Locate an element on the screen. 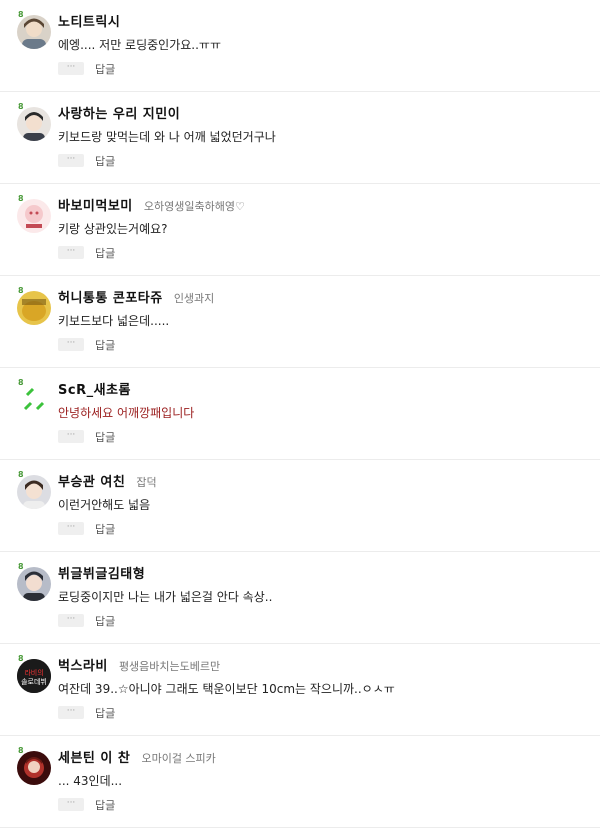  user-title: 평생음바치는도베르만 is located at coordinates (169, 666).